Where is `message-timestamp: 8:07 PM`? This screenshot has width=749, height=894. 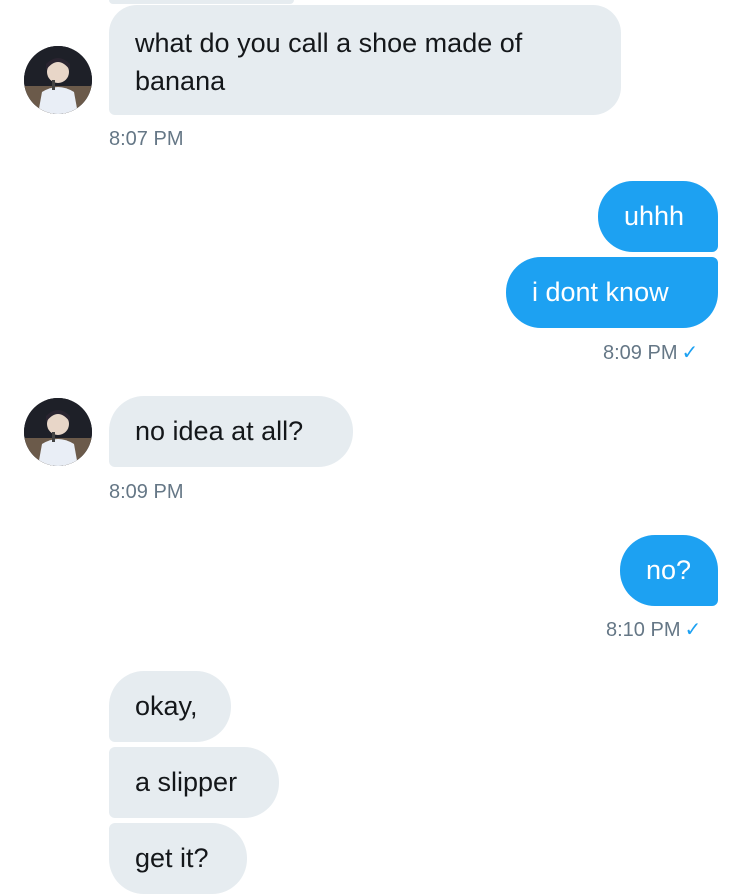 message-timestamp: 8:07 PM is located at coordinates (146, 139).